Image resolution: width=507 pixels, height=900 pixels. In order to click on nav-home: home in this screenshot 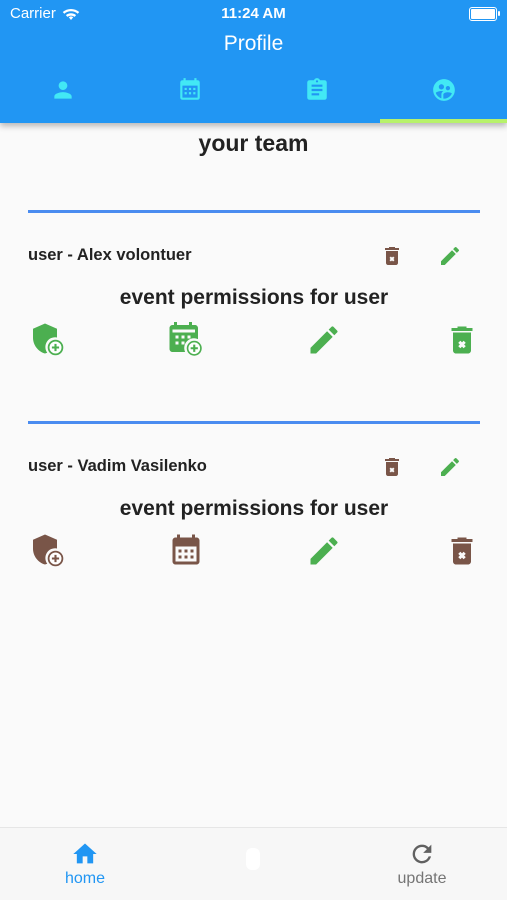, I will do `click(85, 864)`.